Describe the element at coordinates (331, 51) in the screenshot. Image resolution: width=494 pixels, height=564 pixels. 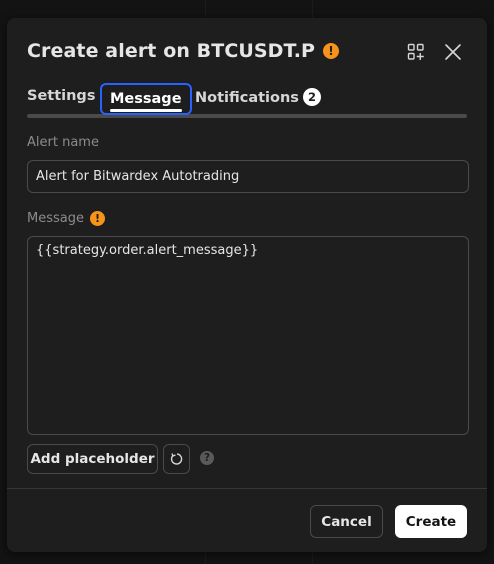
I see `warning-icon: !` at that location.